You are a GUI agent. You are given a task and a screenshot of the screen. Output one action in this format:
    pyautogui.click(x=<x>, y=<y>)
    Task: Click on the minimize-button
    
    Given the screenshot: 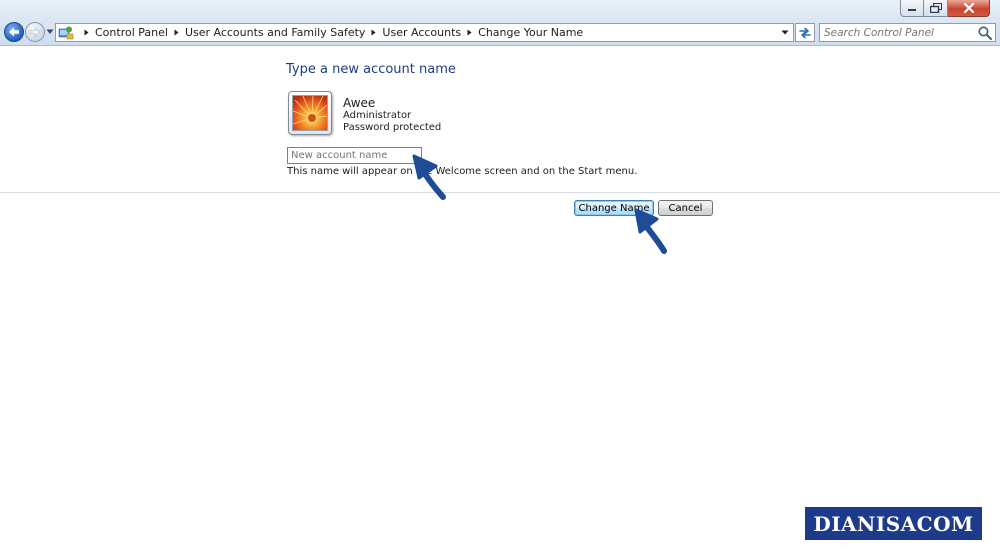 What is the action you would take?
    pyautogui.click(x=912, y=8)
    